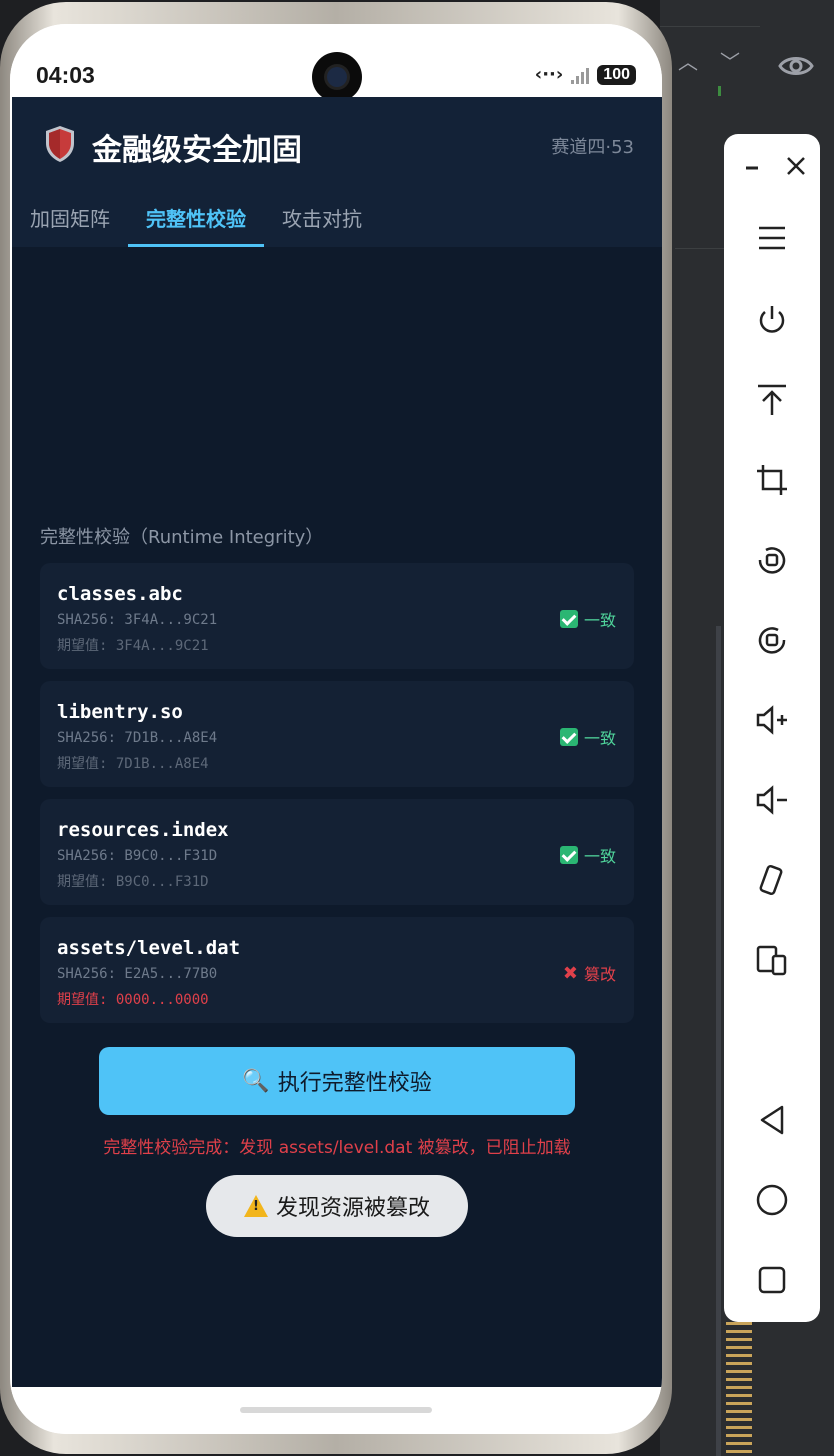  Describe the element at coordinates (739, 1389) in the screenshot. I see `ide-stripes` at that location.